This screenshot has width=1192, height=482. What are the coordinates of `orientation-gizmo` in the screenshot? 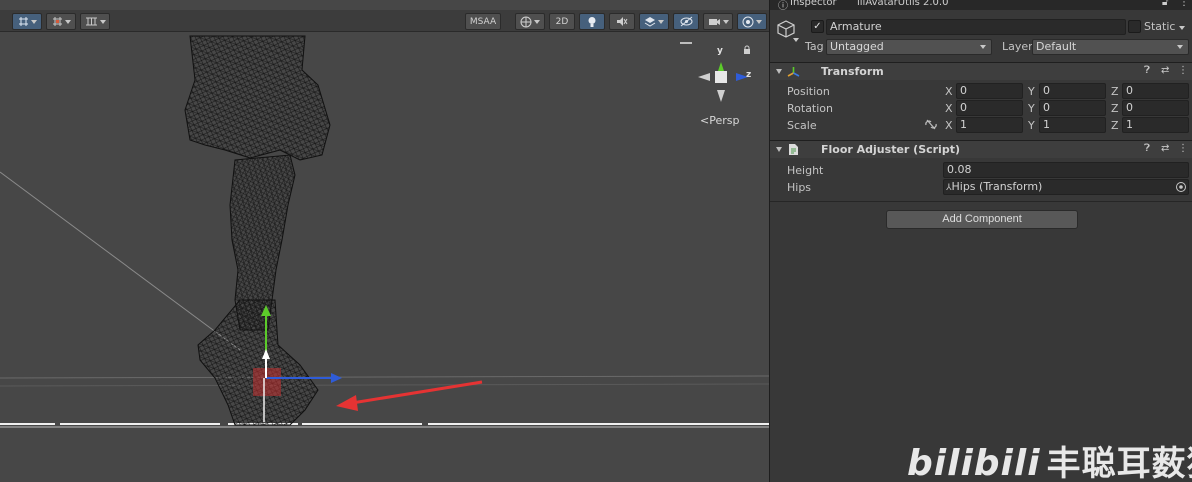 It's located at (715, 72).